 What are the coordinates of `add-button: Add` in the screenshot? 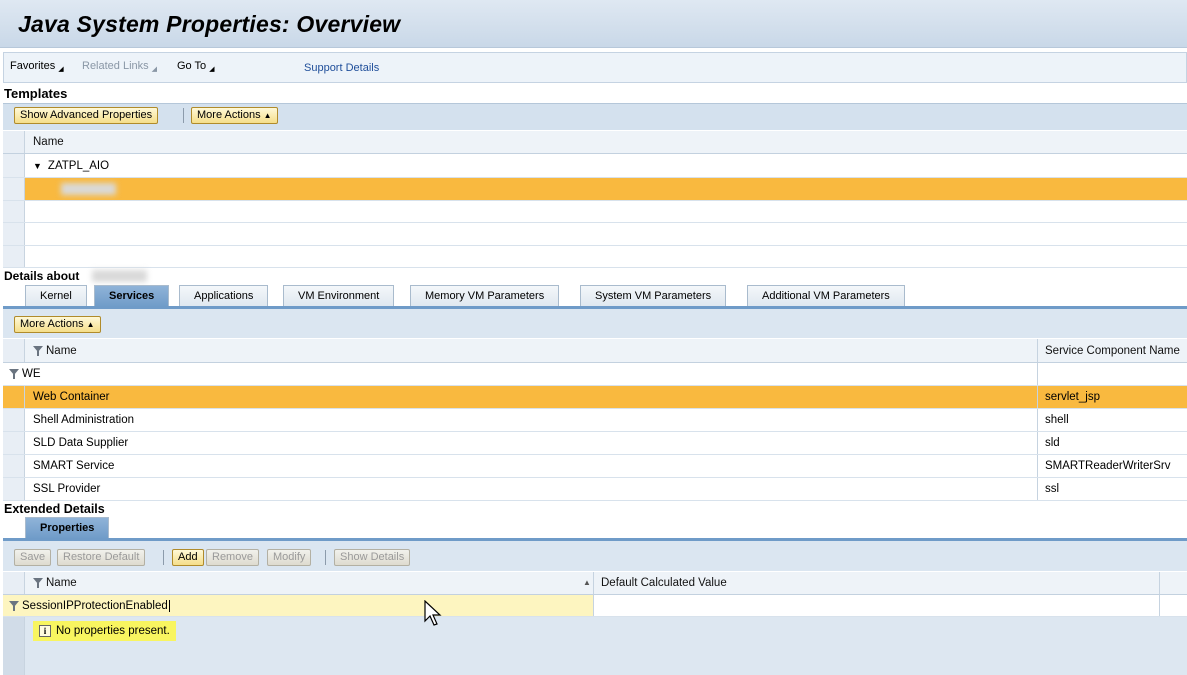 It's located at (188, 557).